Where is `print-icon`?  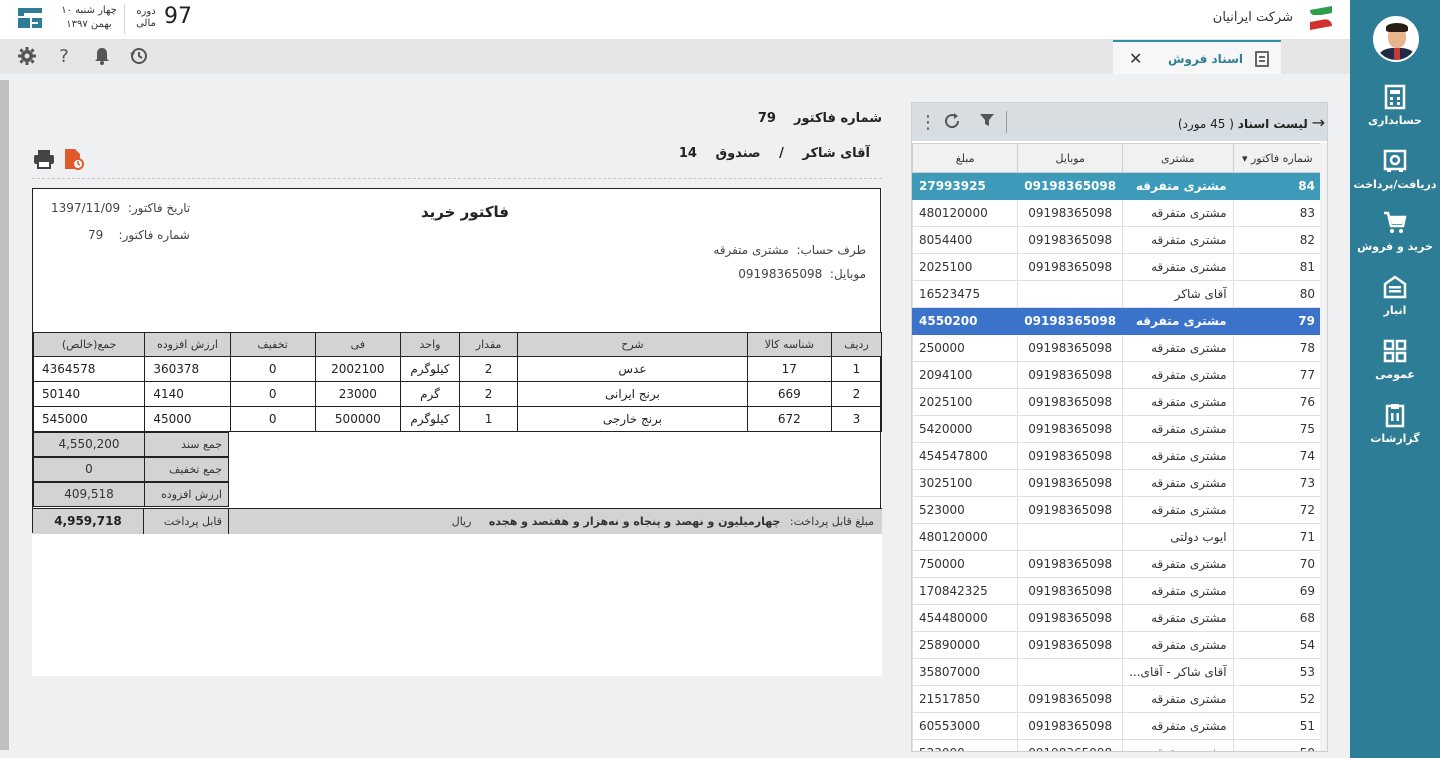 print-icon is located at coordinates (44, 159).